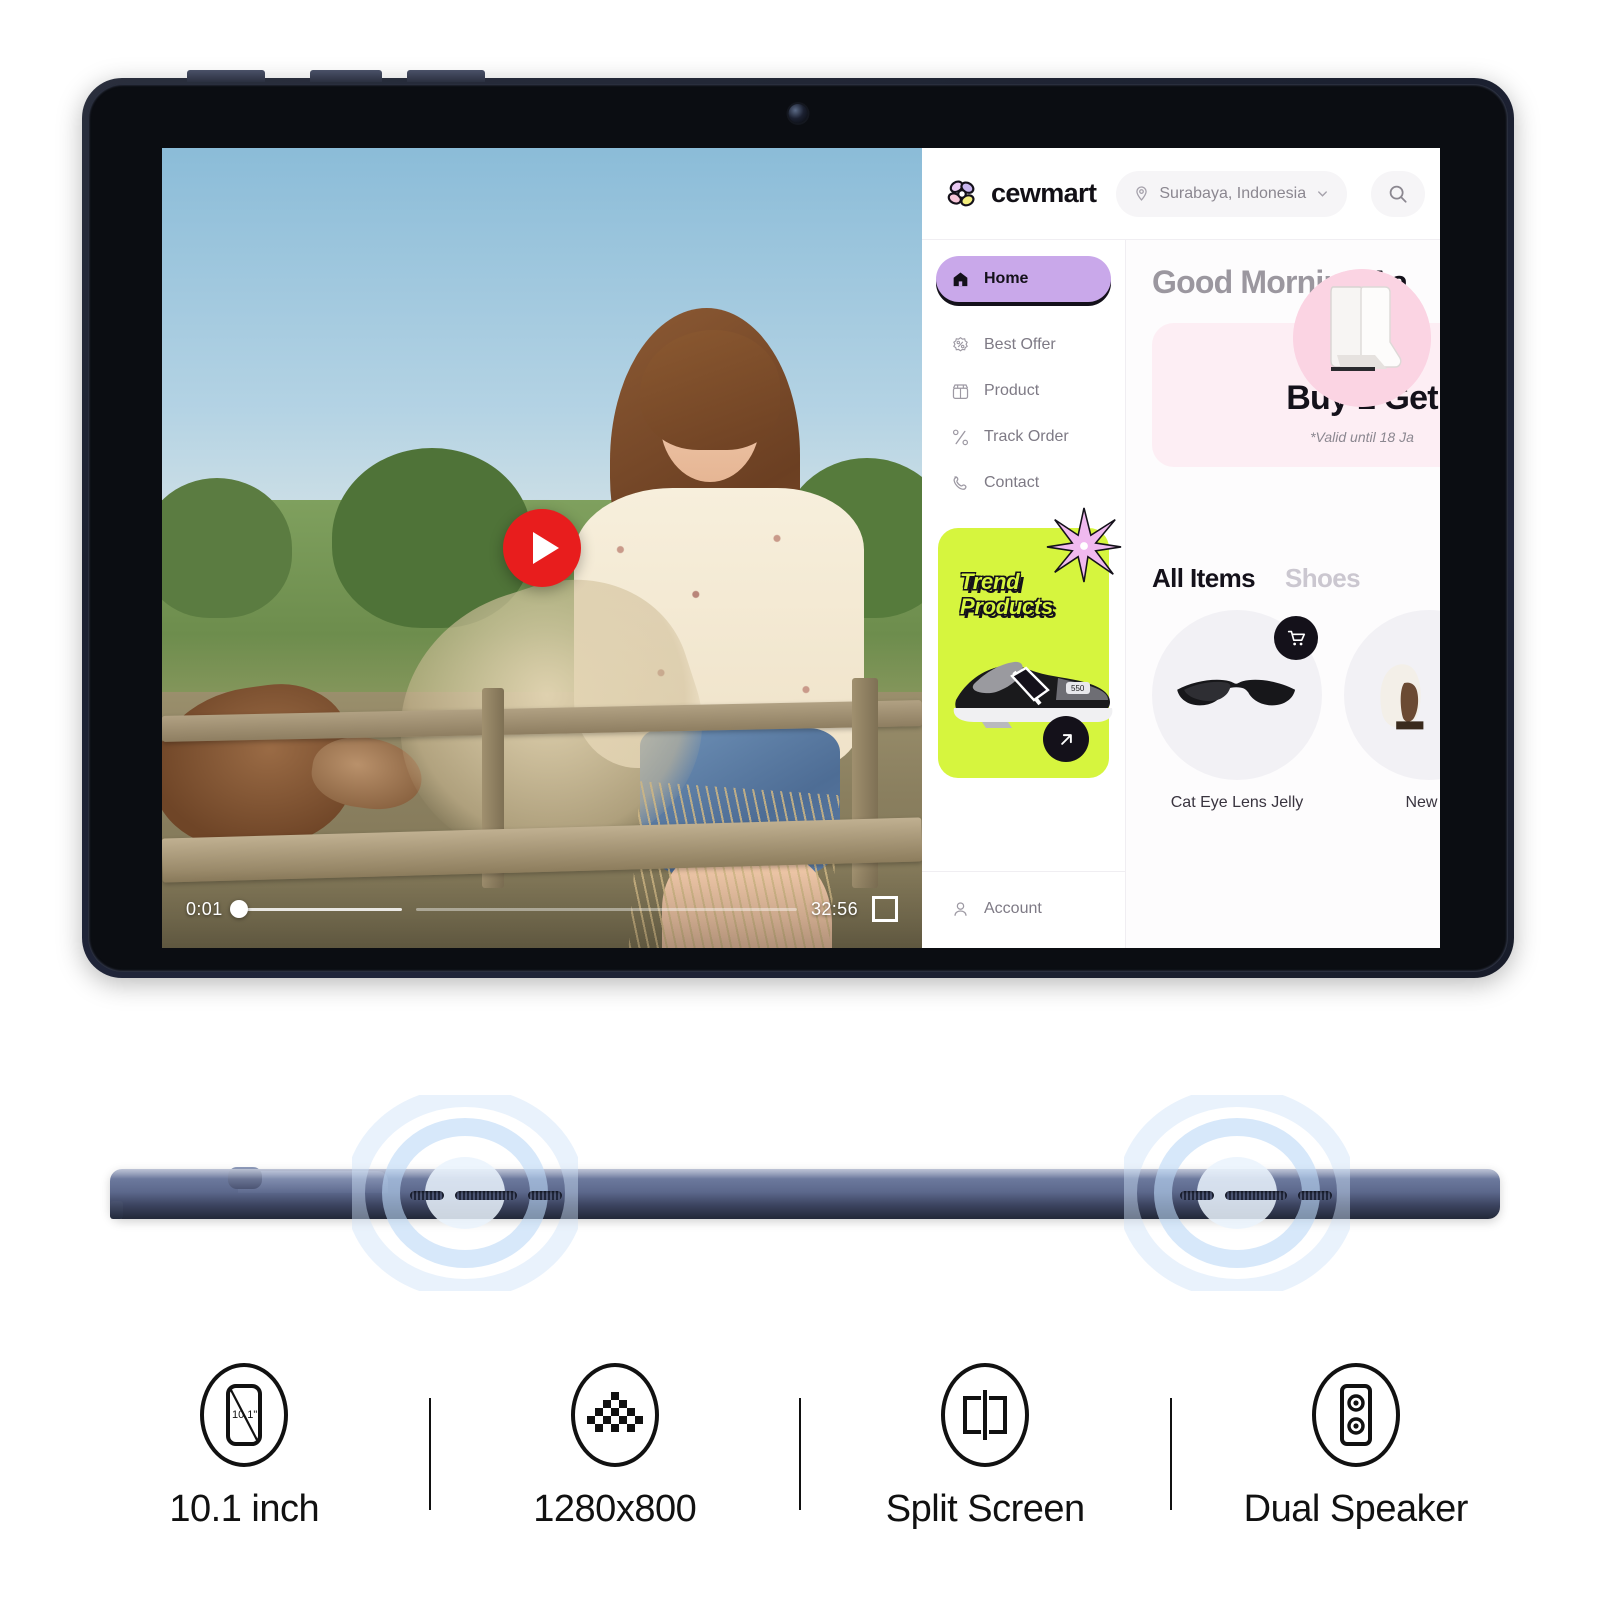 The width and height of the screenshot is (1600, 1600). Describe the element at coordinates (1295, 501) in the screenshot. I see `promo-more-row: More: + .` at that location.